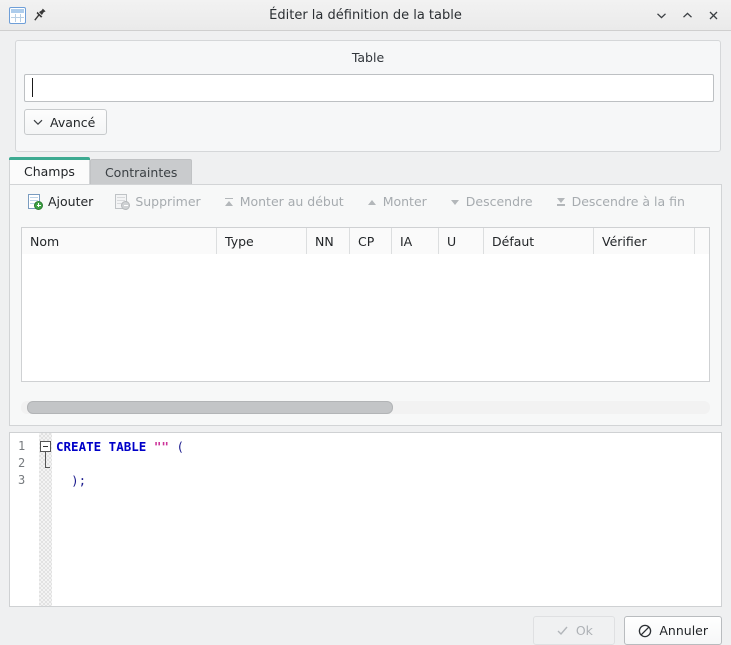 The height and width of the screenshot is (645, 731). I want to click on move-to-top-icon, so click(229, 202).